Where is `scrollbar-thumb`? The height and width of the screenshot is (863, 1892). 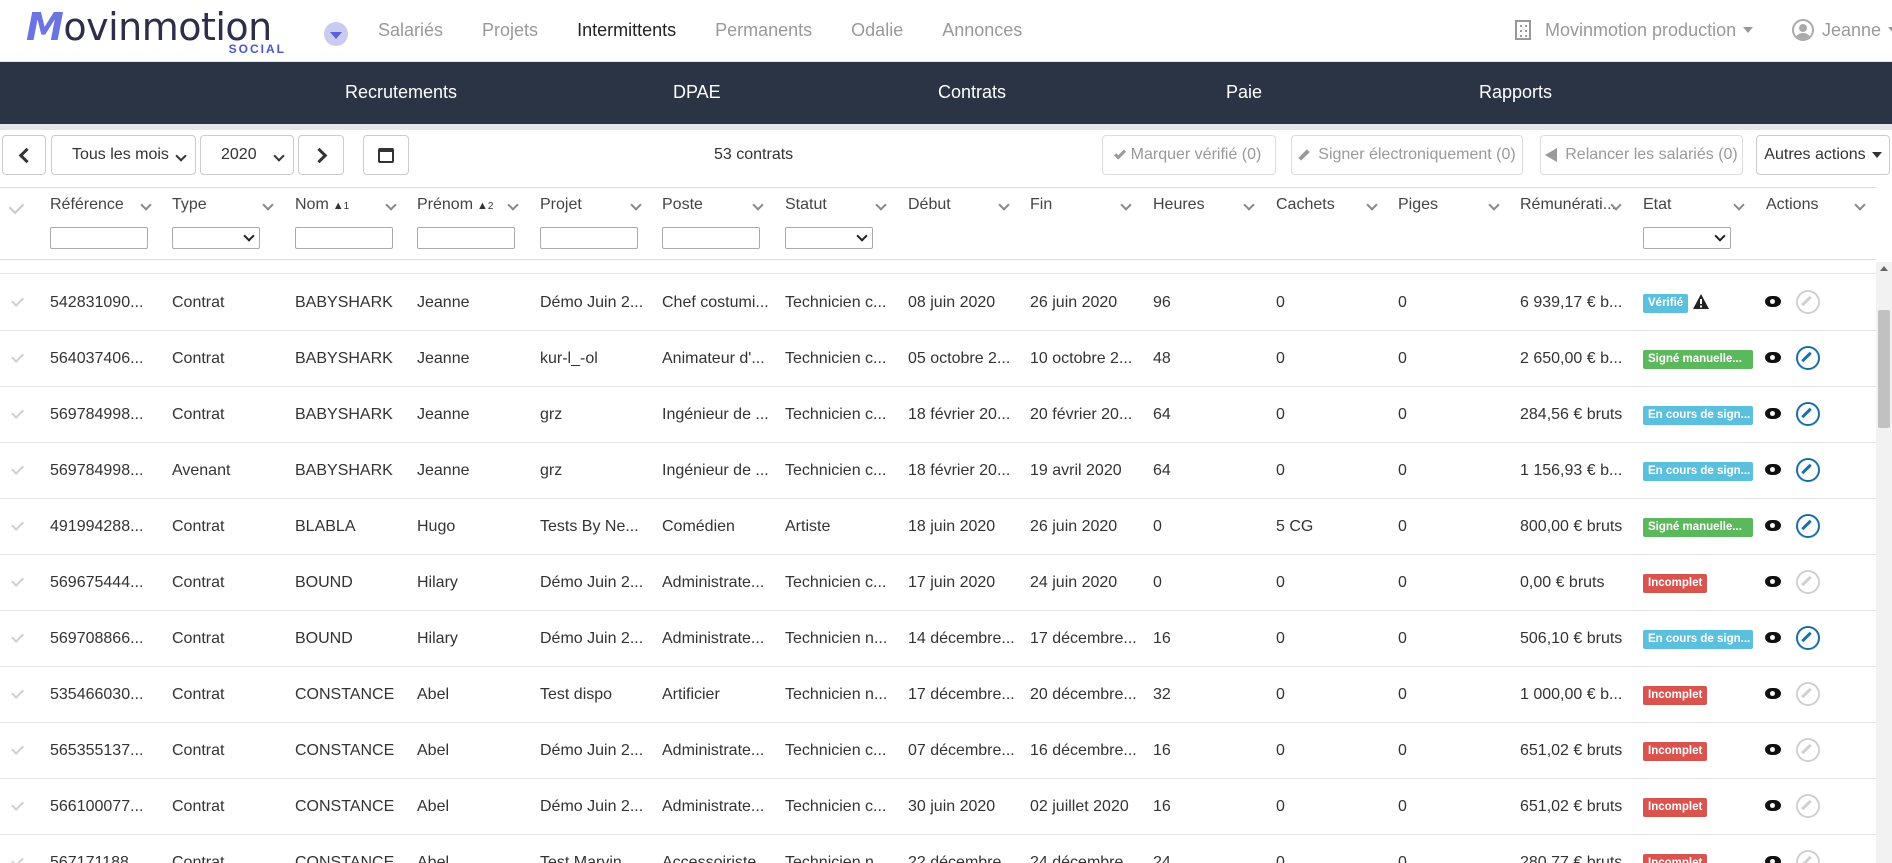 scrollbar-thumb is located at coordinates (1884, 369).